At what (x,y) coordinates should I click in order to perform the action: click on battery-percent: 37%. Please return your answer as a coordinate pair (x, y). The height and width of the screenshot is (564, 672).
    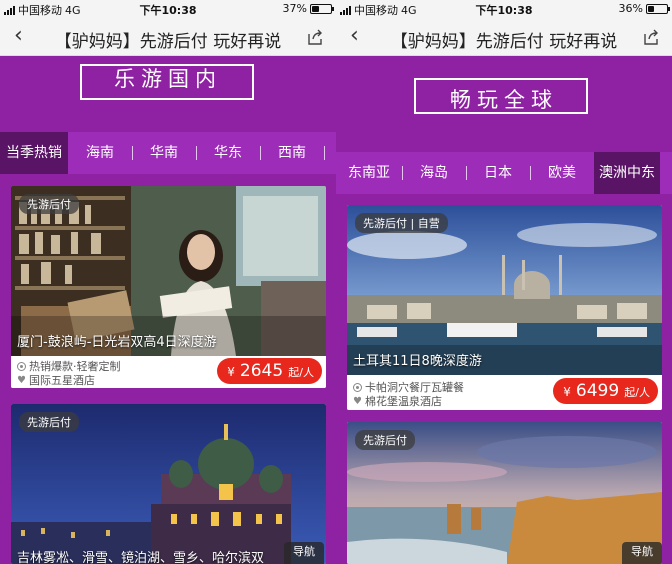
    Looking at the image, I should click on (294, 8).